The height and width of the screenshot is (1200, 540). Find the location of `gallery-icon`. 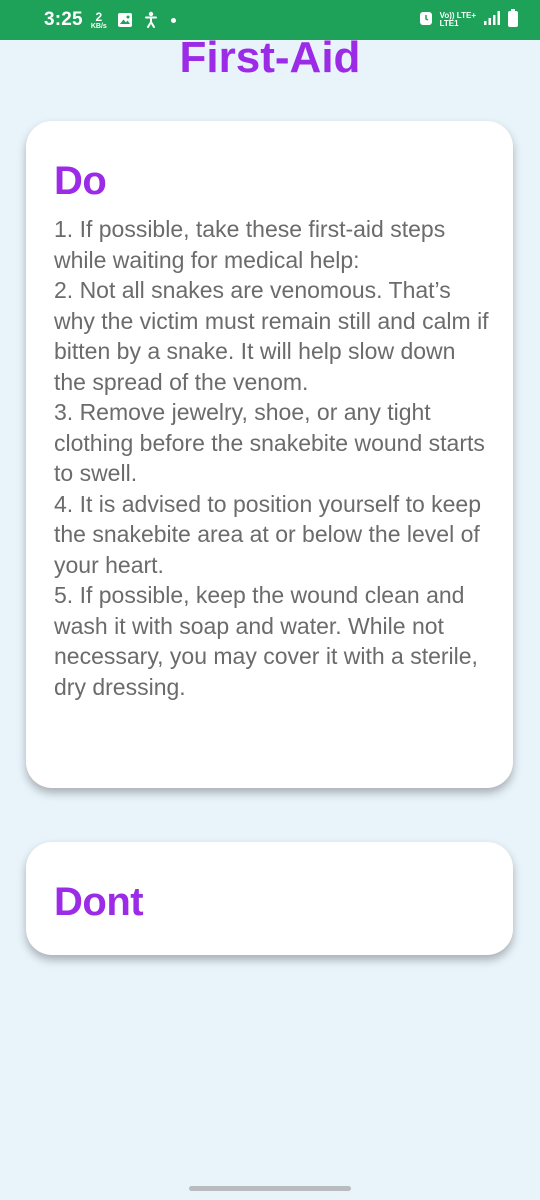

gallery-icon is located at coordinates (125, 20).